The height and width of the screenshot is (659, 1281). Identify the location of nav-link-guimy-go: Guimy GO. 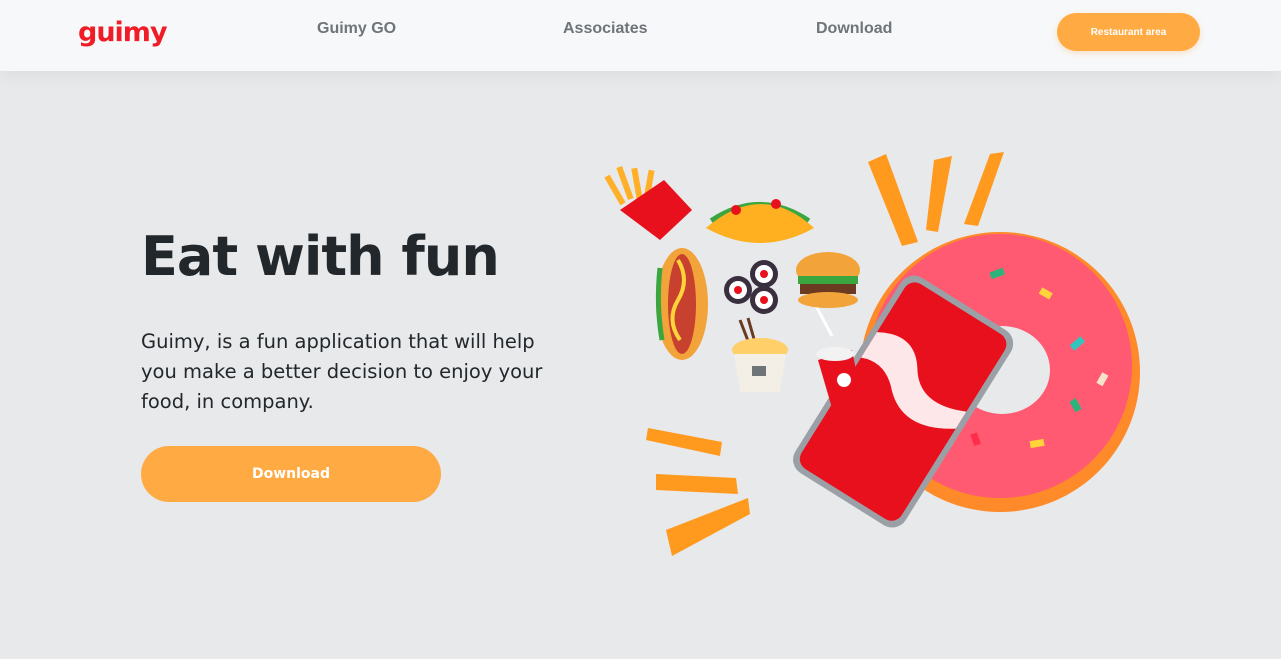
(356, 29).